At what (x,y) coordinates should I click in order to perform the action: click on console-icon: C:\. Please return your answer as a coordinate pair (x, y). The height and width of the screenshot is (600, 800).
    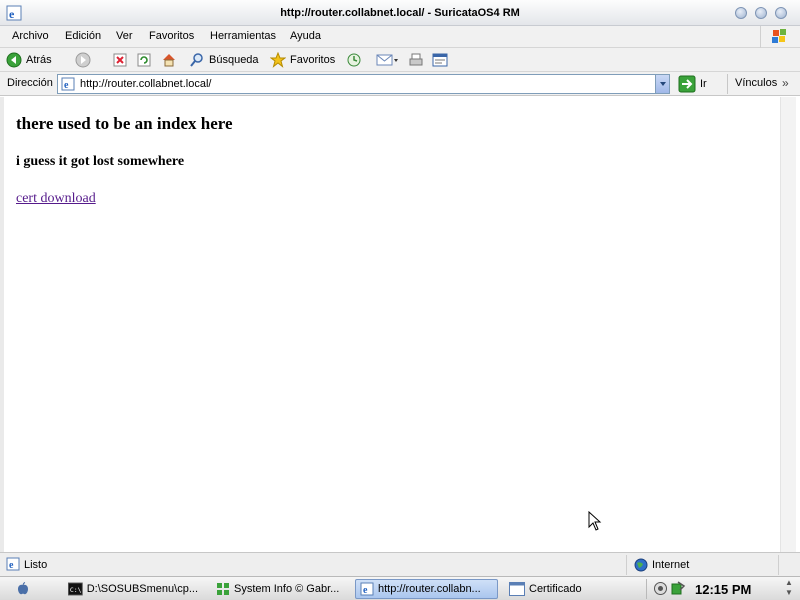
    Looking at the image, I should click on (75, 589).